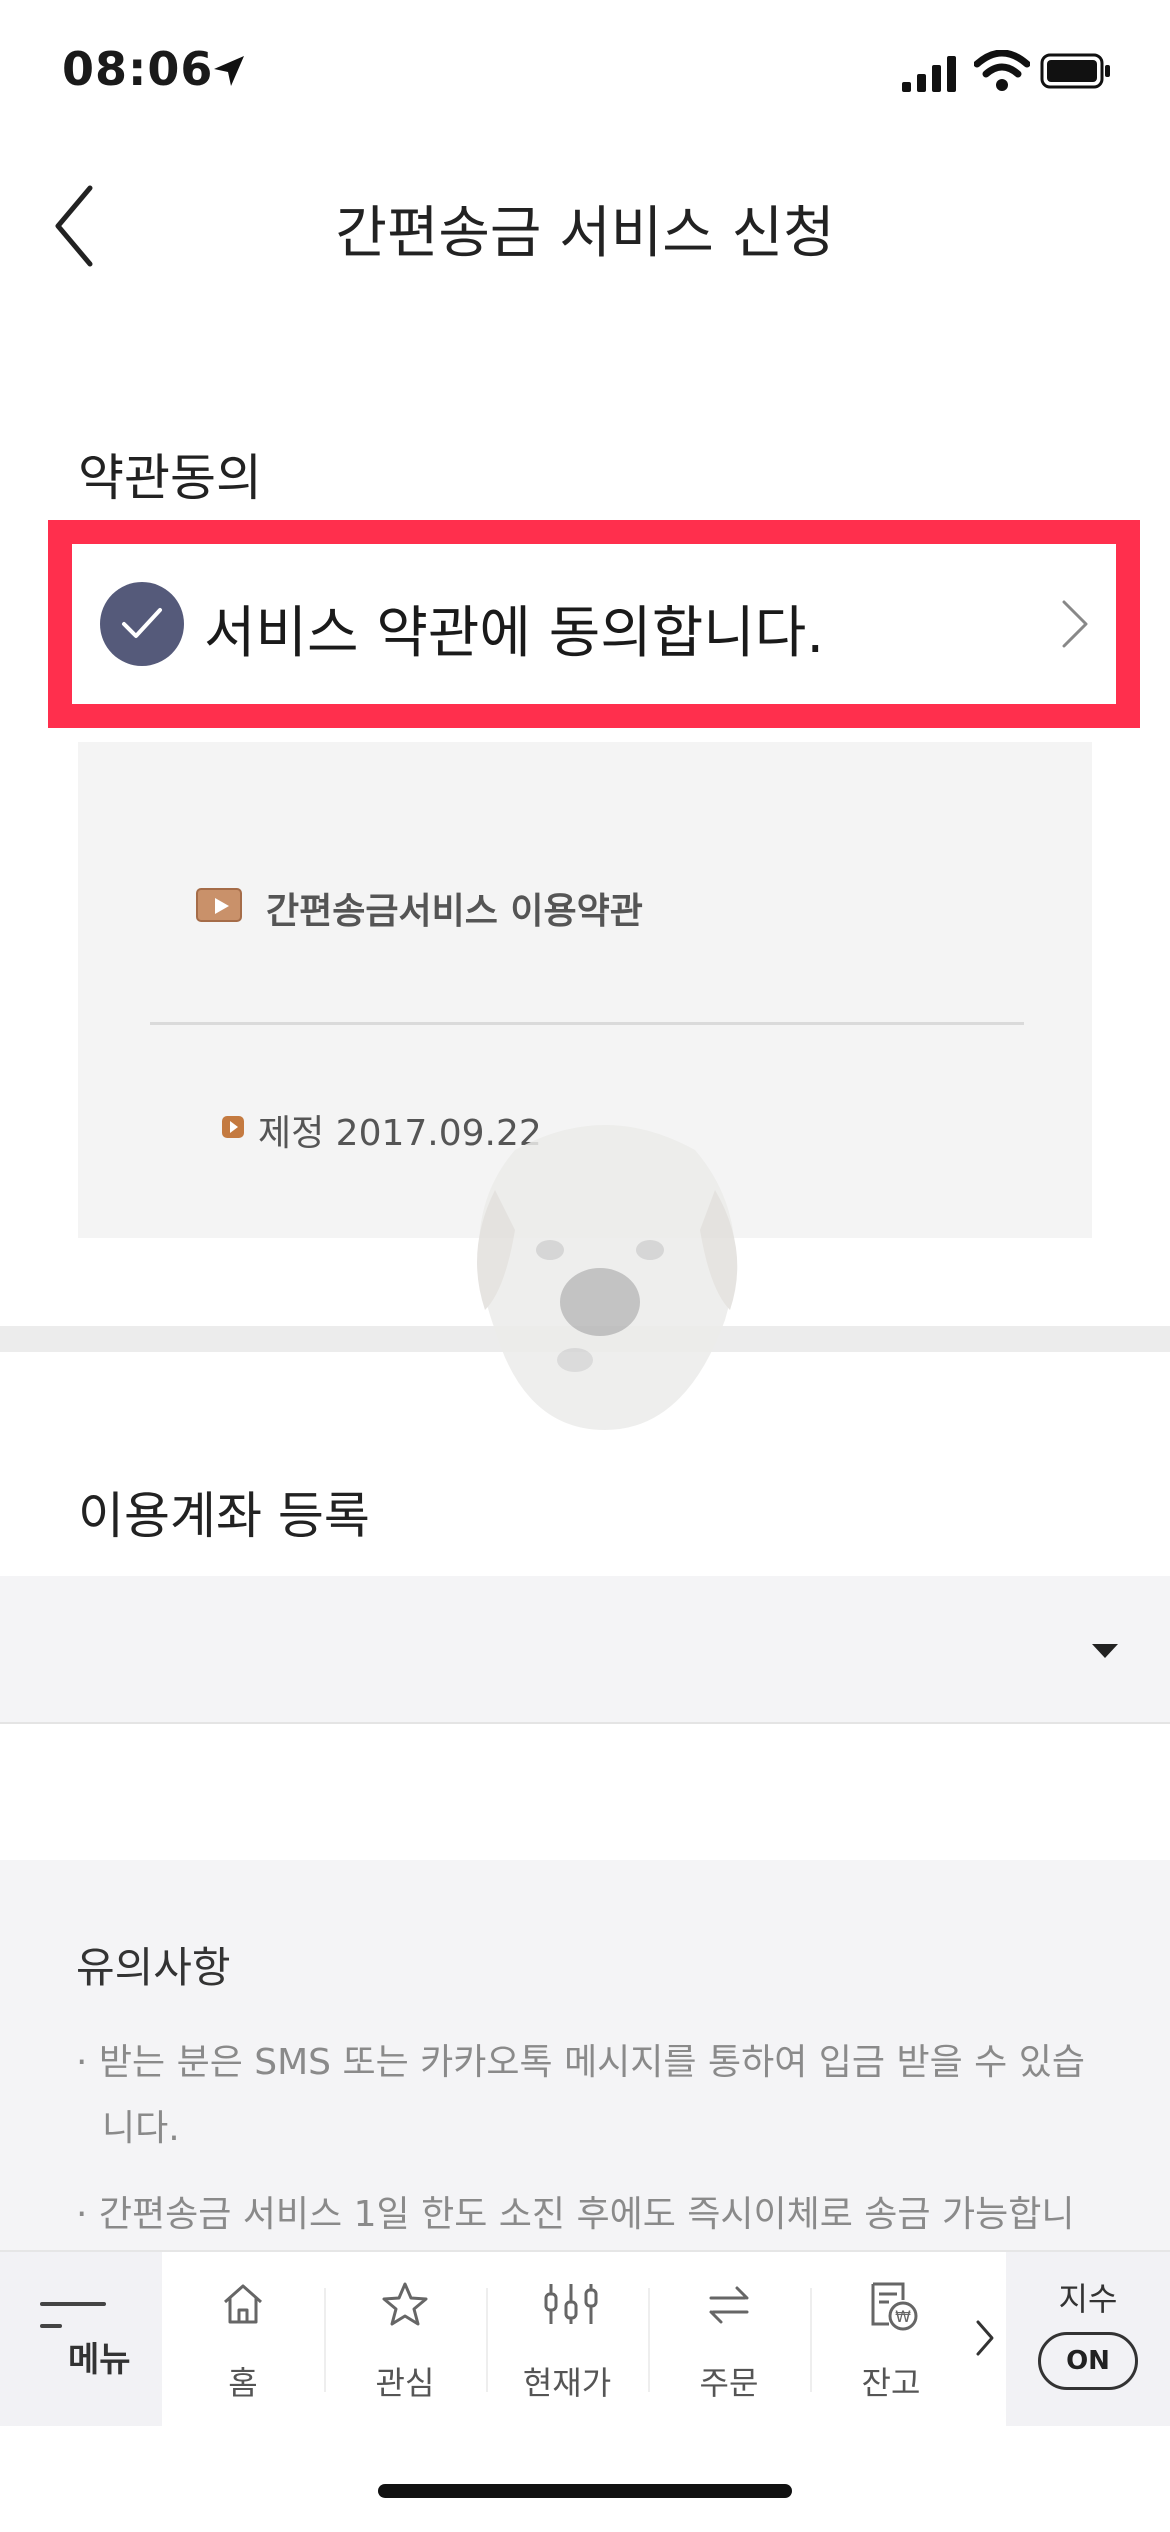 The image size is (1170, 2532). I want to click on bottom-tab-bar: 메뉴 홈 관심 현재가 주문 ₩ 잔고 지수 ON, so click(585, 2338).